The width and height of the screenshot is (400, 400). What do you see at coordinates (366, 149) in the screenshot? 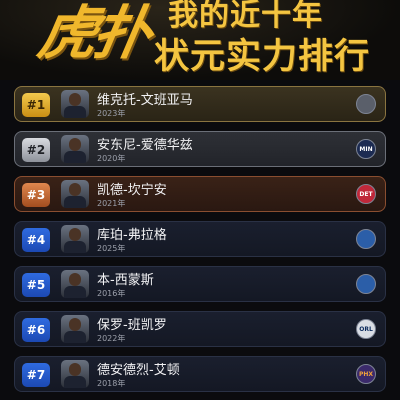
I see `timberwolves-logo-icon: MIN` at bounding box center [366, 149].